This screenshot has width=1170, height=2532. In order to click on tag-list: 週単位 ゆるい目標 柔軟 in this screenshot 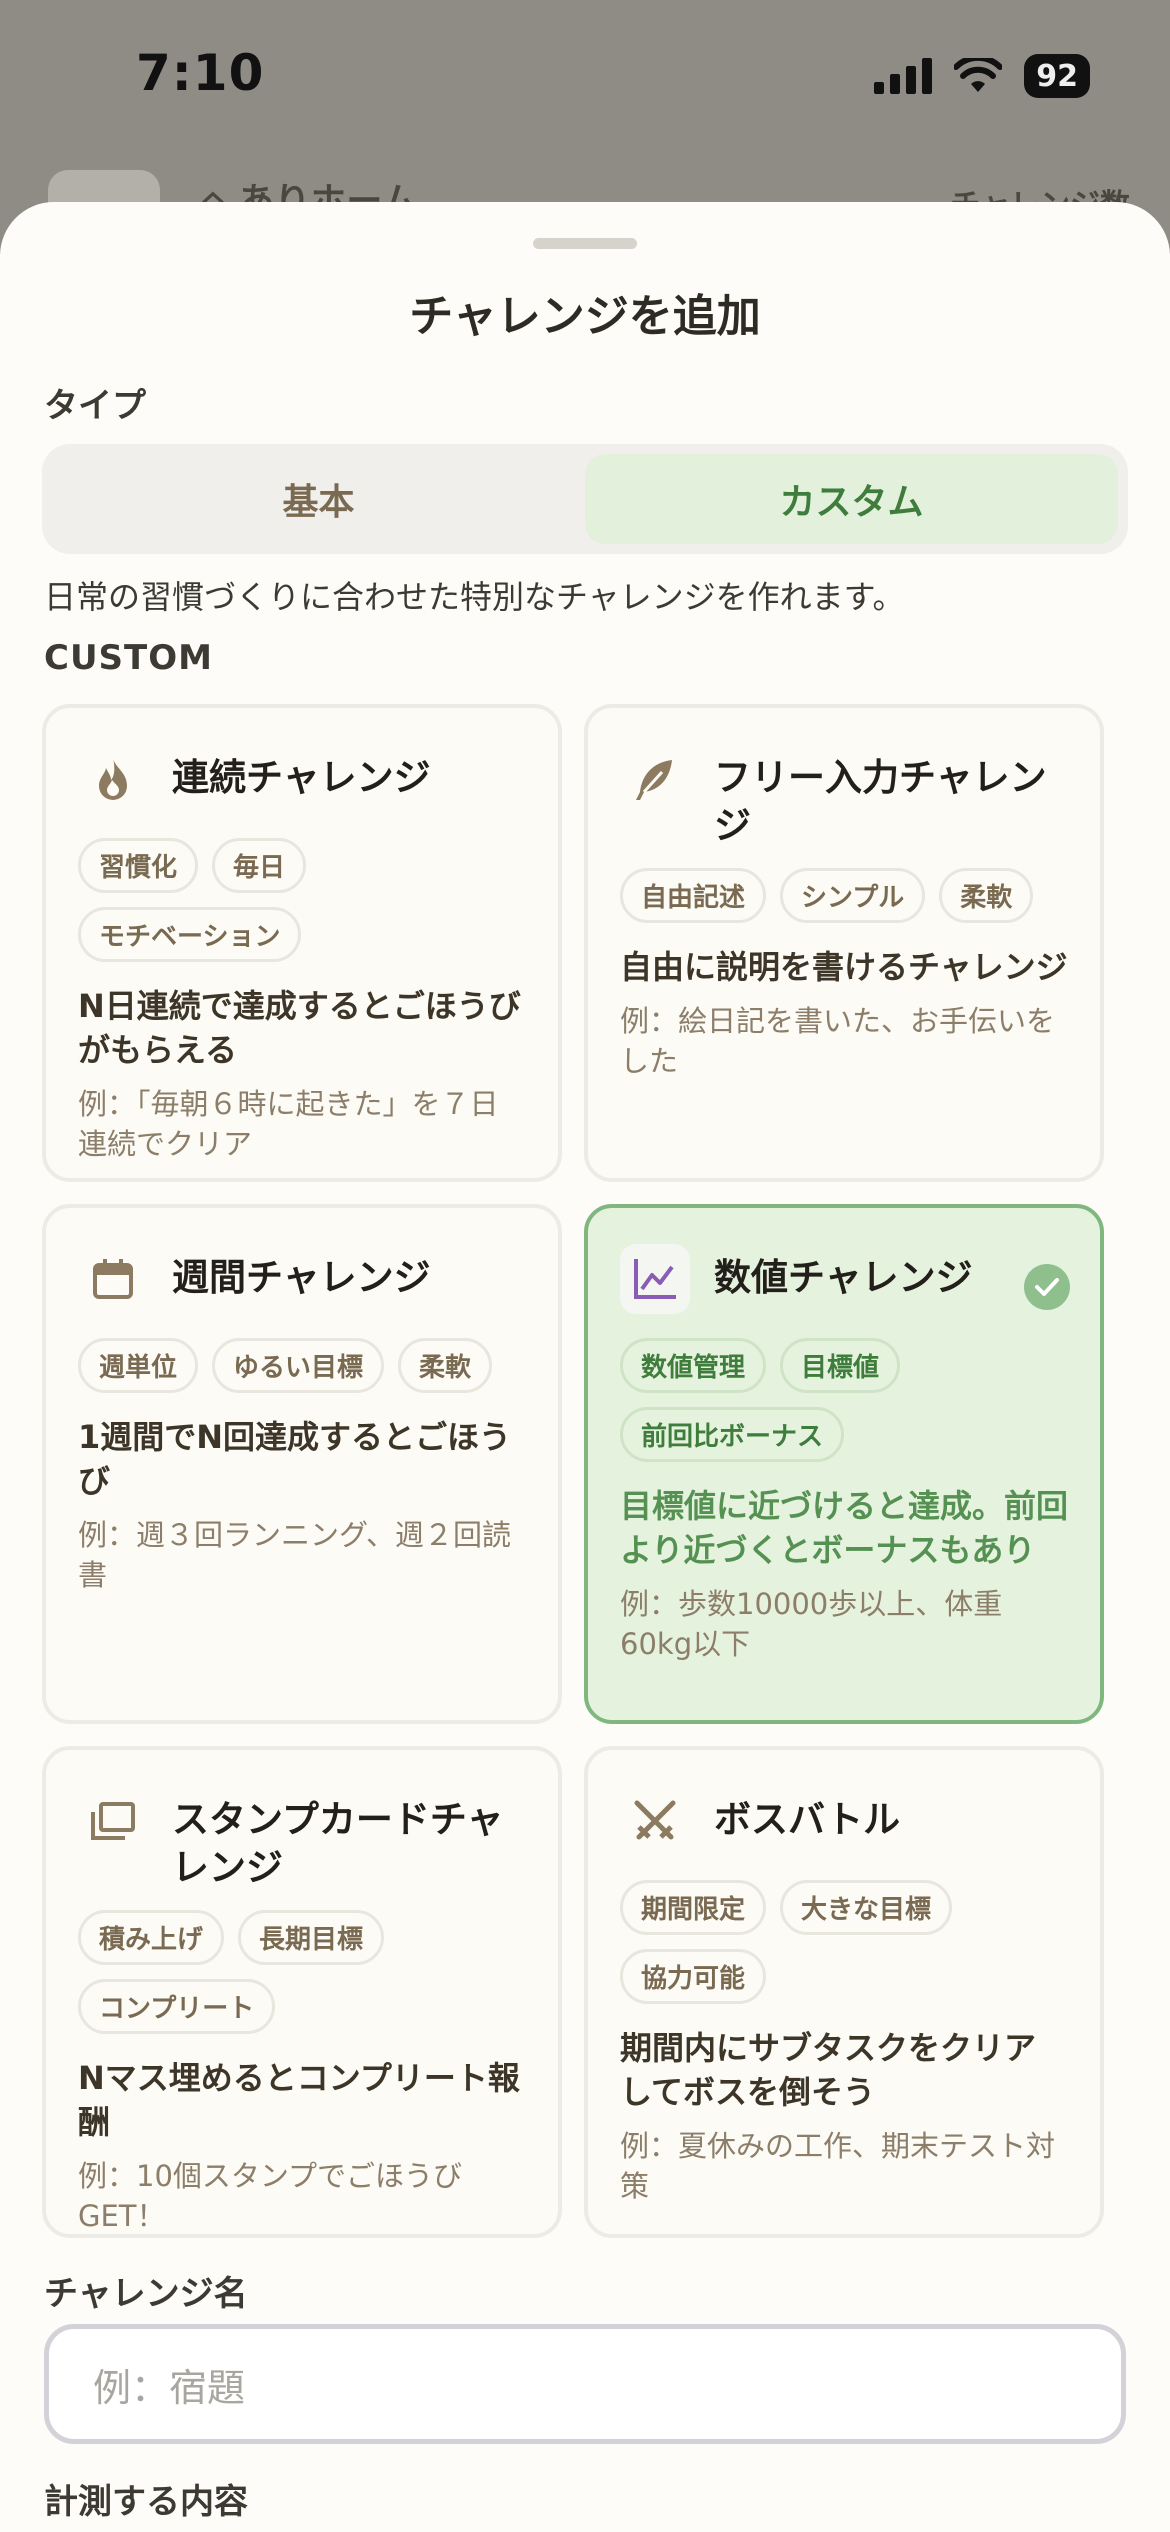, I will do `click(302, 1365)`.